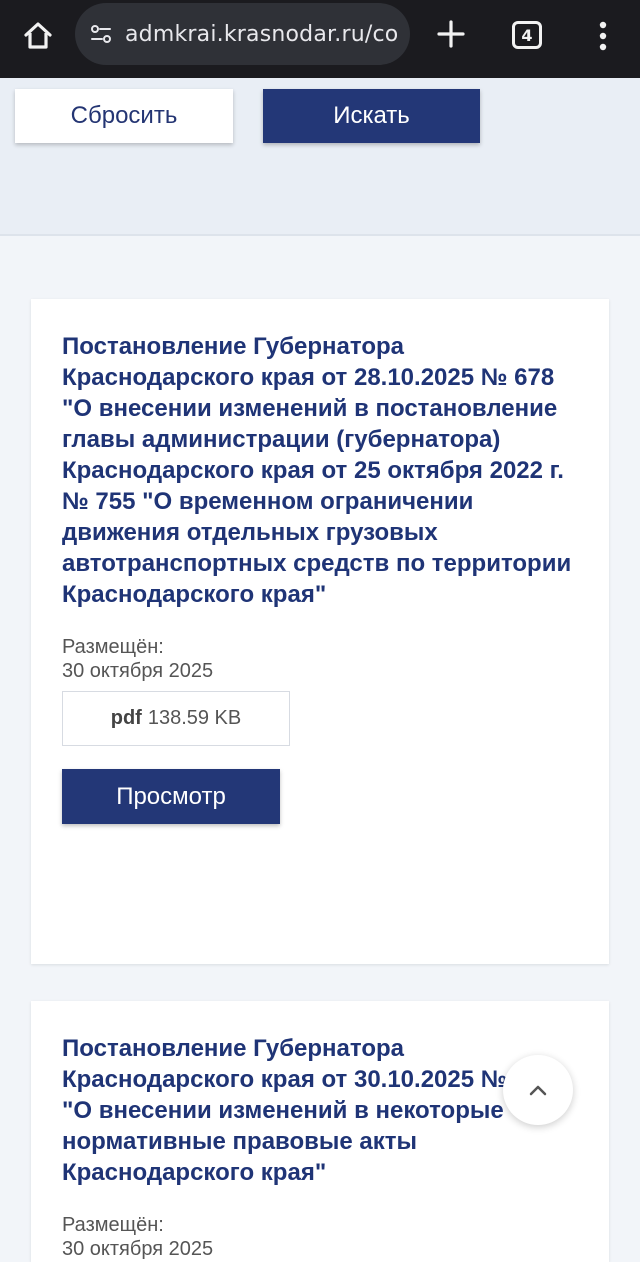 The height and width of the screenshot is (1262, 640). I want to click on scroll-to-top-button, so click(538, 1090).